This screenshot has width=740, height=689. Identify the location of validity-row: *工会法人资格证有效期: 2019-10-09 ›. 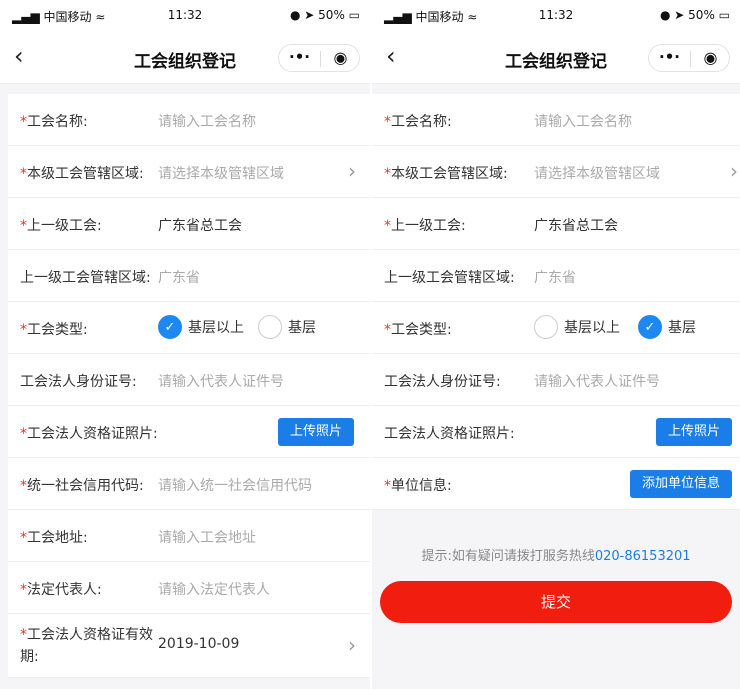
(189, 646).